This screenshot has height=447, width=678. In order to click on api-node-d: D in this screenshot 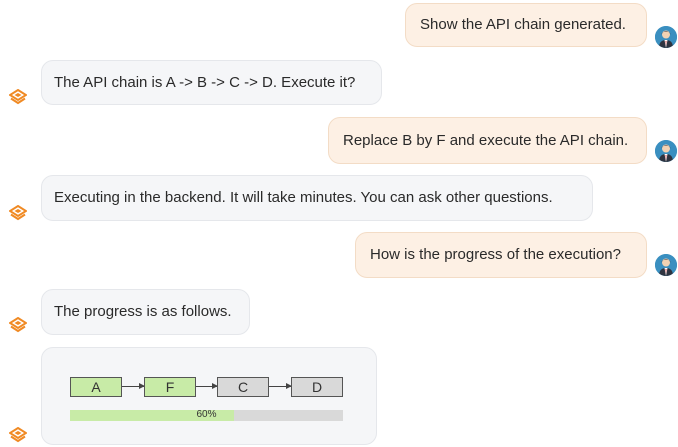, I will do `click(317, 387)`.